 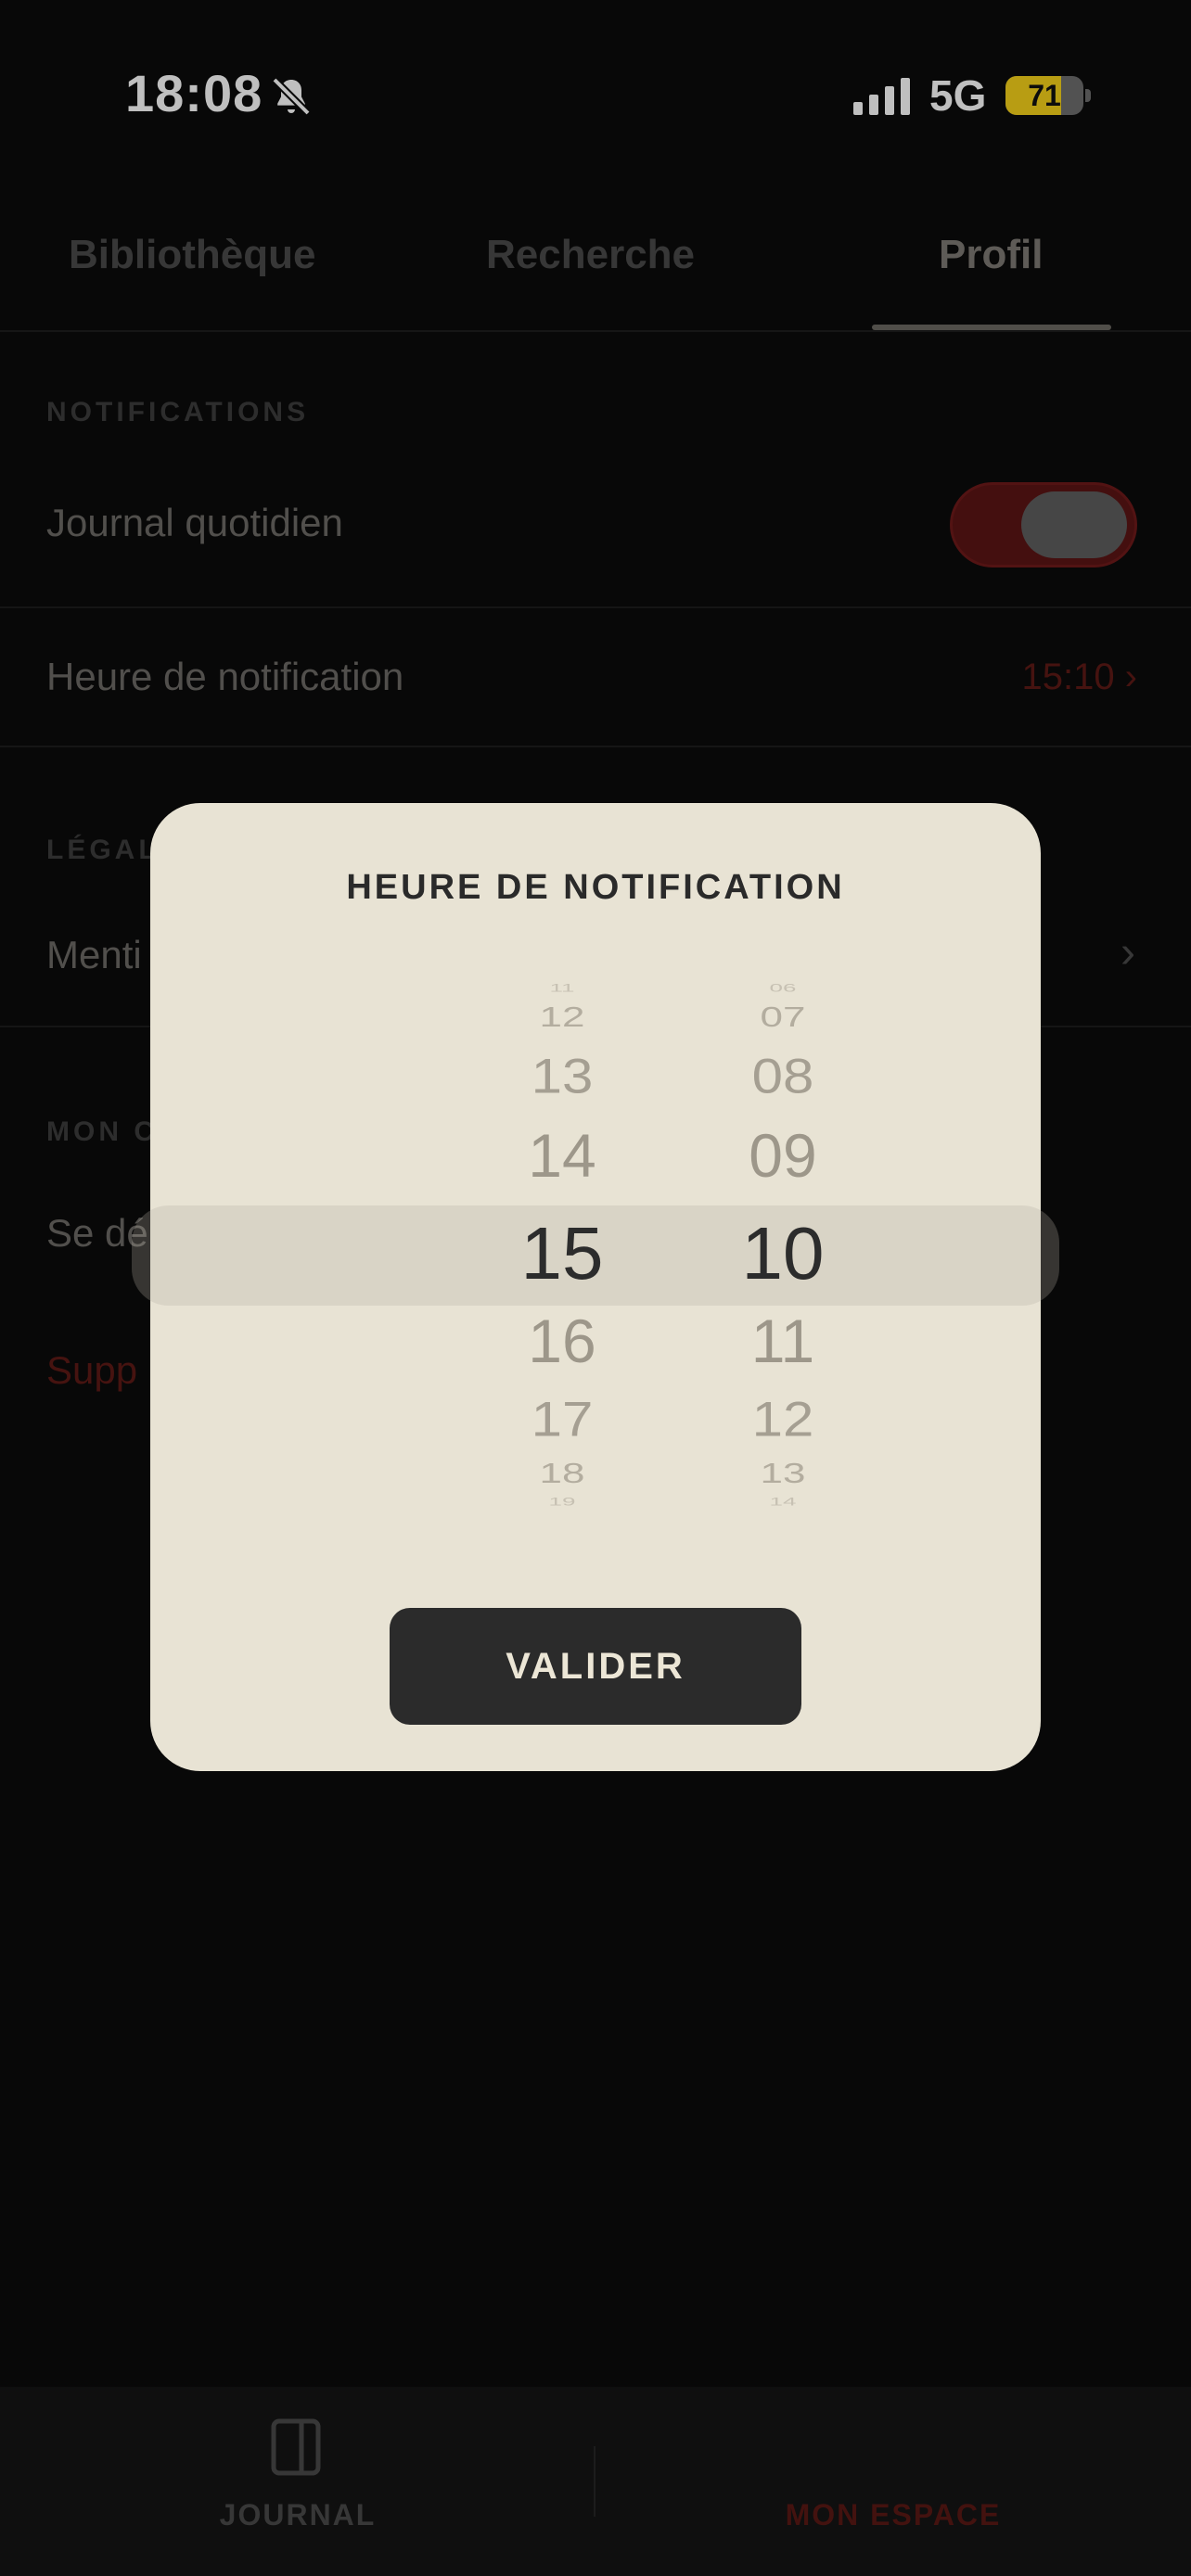 I want to click on hour-selected: 15, so click(x=562, y=1253).